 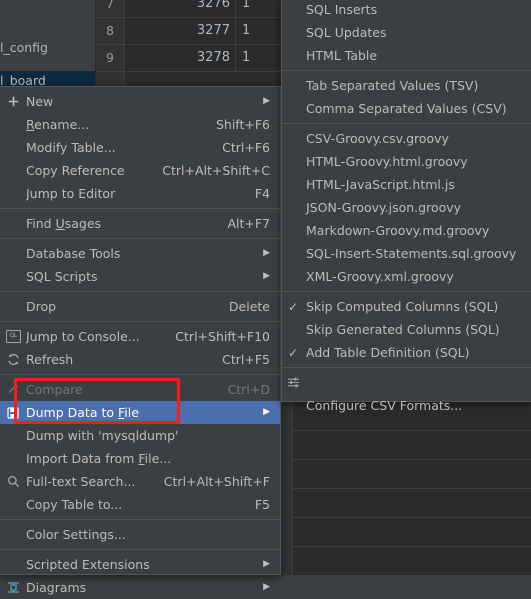 I want to click on menu-item-diagrams: Diagrams ▶, so click(x=140, y=587).